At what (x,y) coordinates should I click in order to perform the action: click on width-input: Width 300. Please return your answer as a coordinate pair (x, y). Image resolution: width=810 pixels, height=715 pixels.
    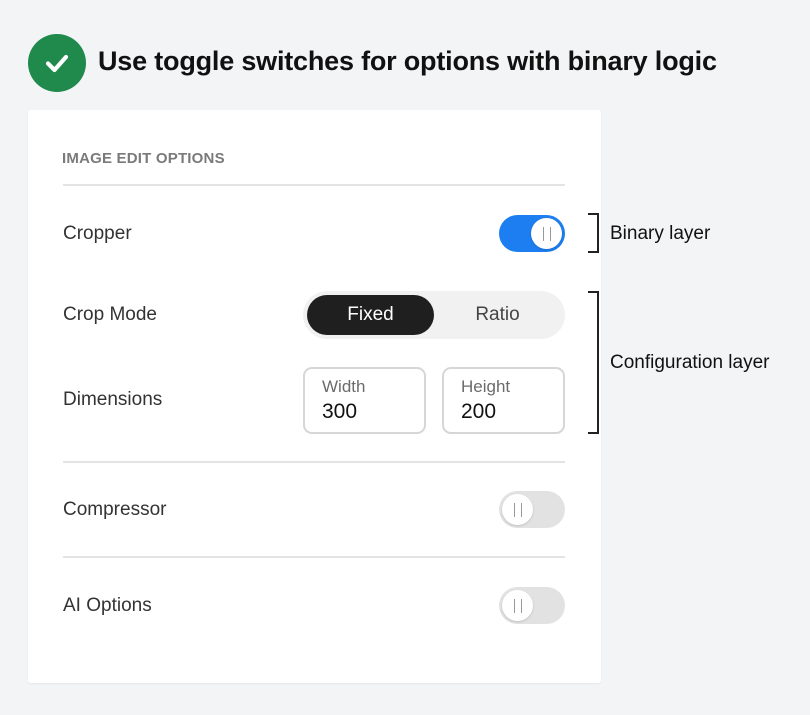
    Looking at the image, I should click on (364, 400).